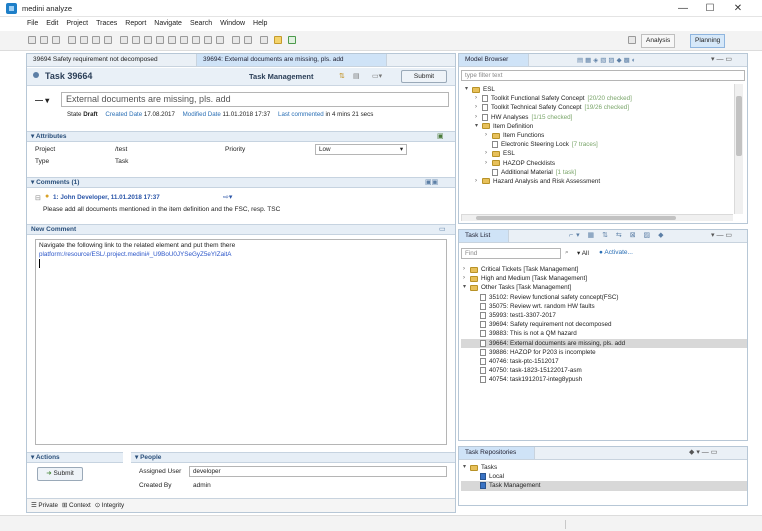  I want to click on task-list-item: ▾ Other Tasks [Task Management], so click(604, 287).